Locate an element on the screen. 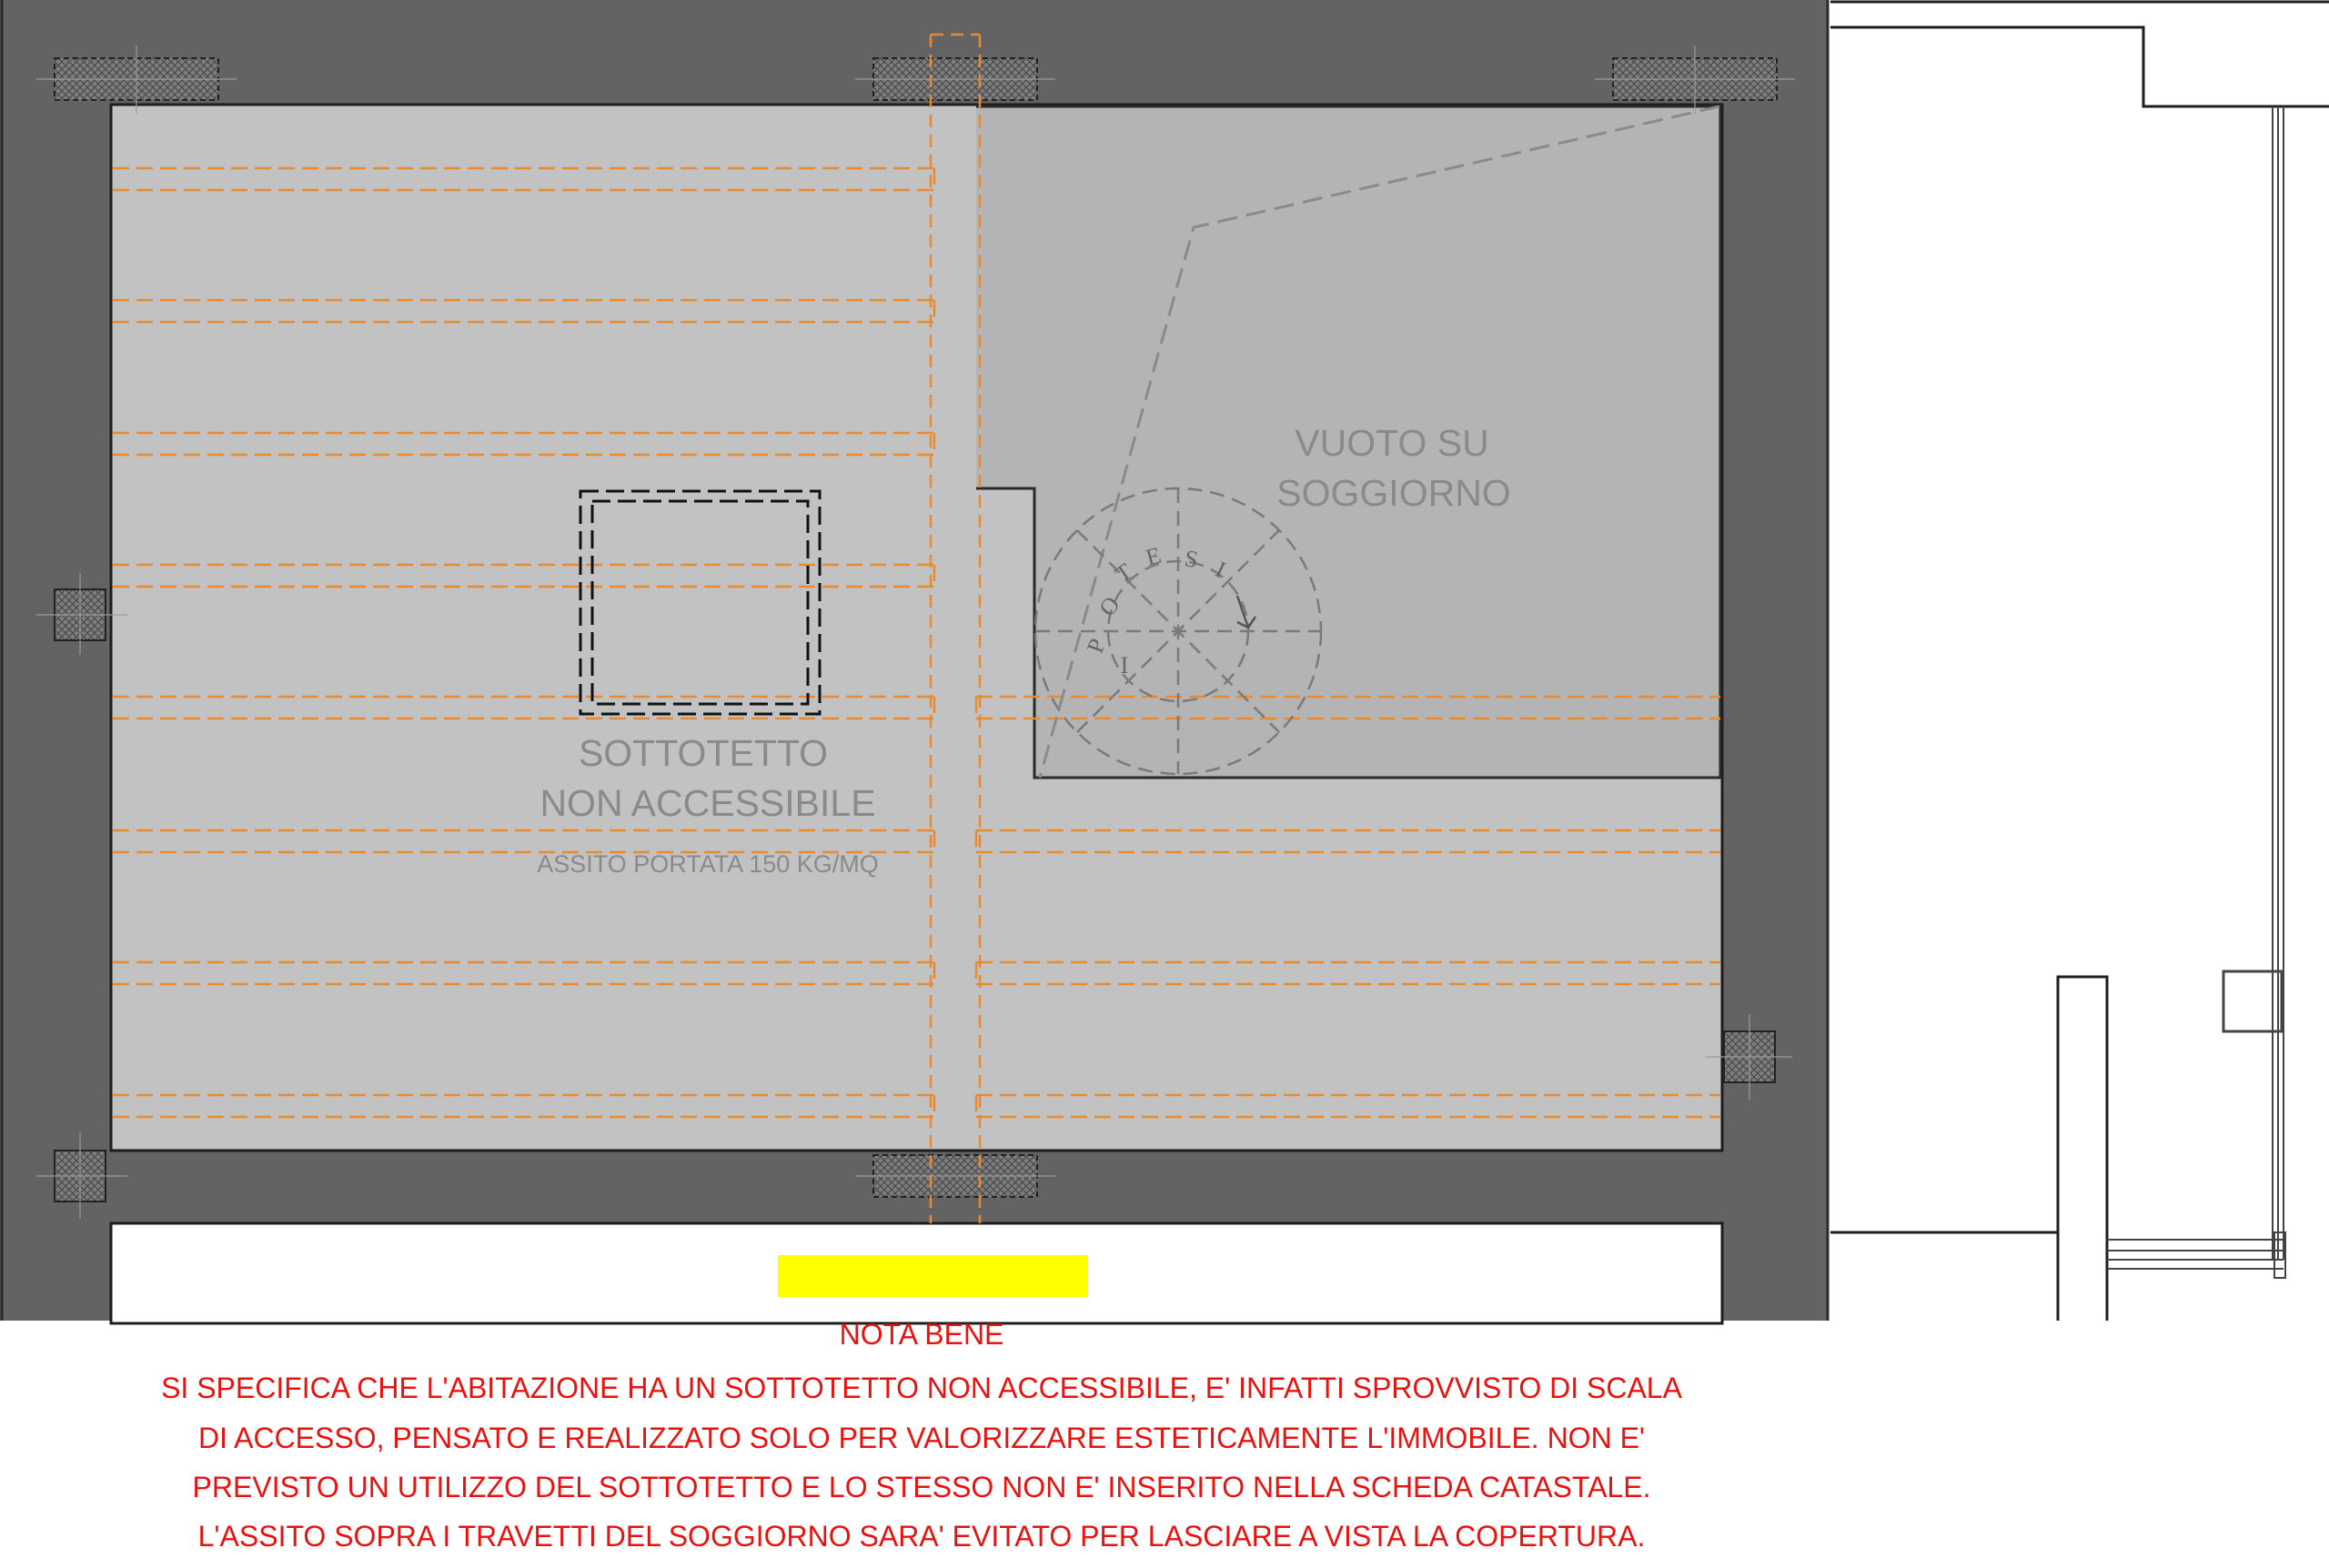 The height and width of the screenshot is (1568, 2329). window-frame is located at coordinates (2196, 692).